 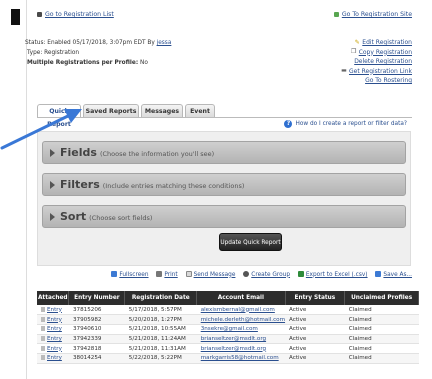 What do you see at coordinates (380, 71) in the screenshot?
I see `get-registration-link: Get Registration Link` at bounding box center [380, 71].